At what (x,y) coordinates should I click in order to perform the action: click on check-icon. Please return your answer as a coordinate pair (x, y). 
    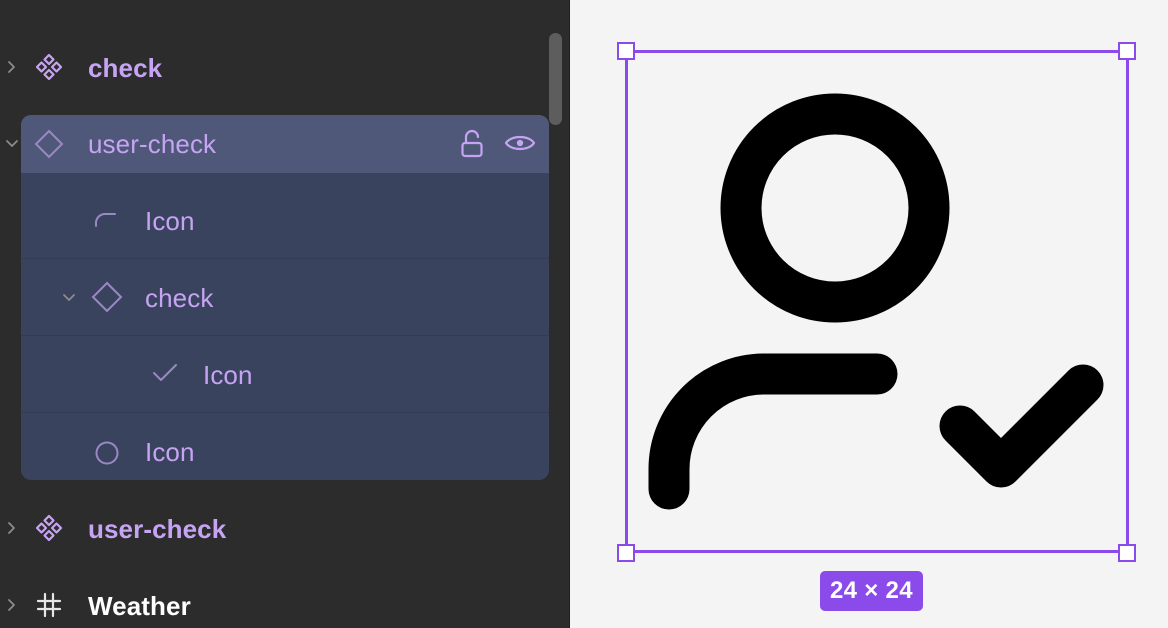
    Looking at the image, I should click on (165, 372).